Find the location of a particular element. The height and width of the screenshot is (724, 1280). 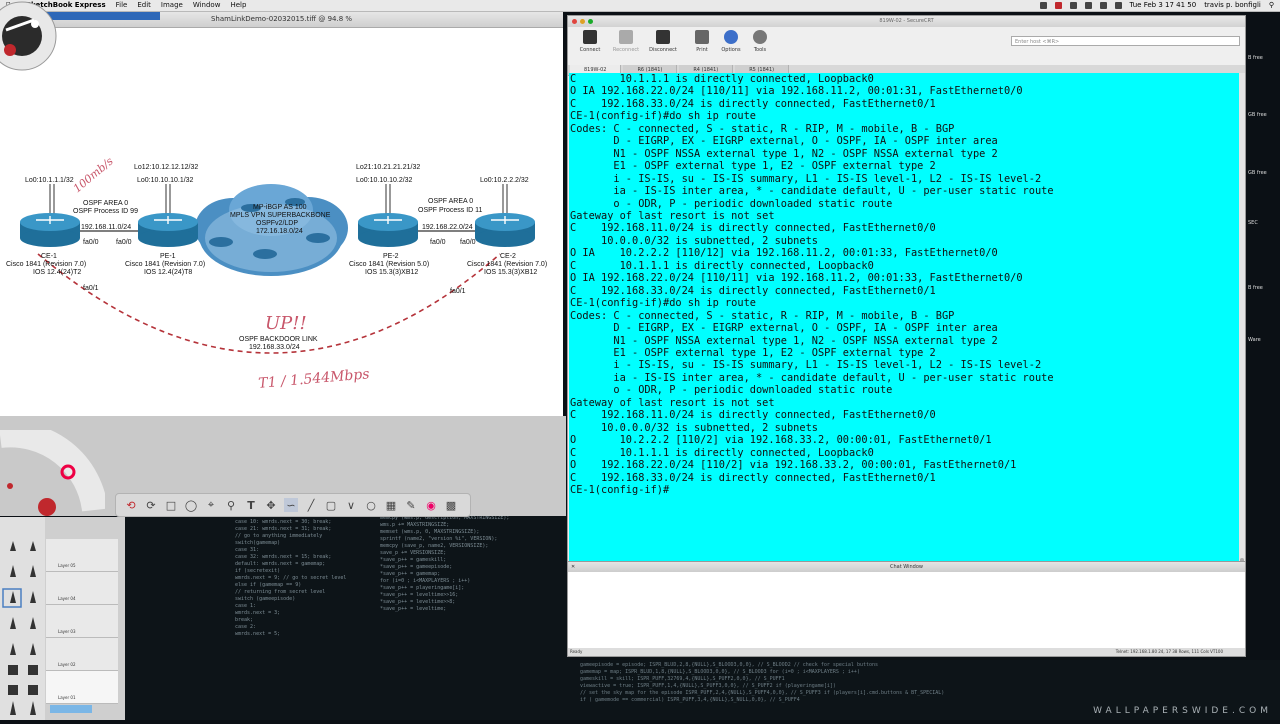

menu-window: Window is located at coordinates (207, 5).